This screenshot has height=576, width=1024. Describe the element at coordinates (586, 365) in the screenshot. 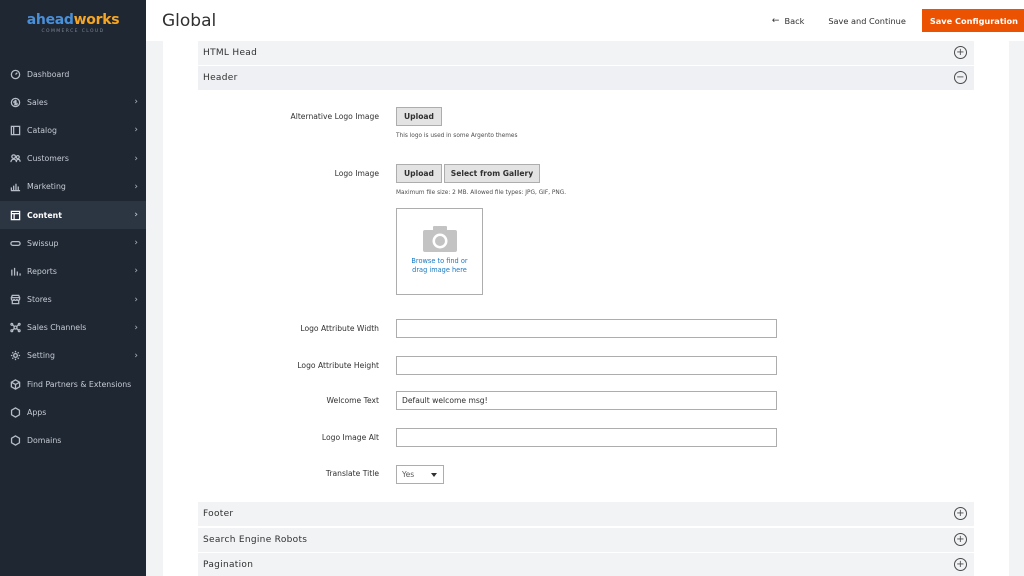

I see `logo-height-input` at that location.